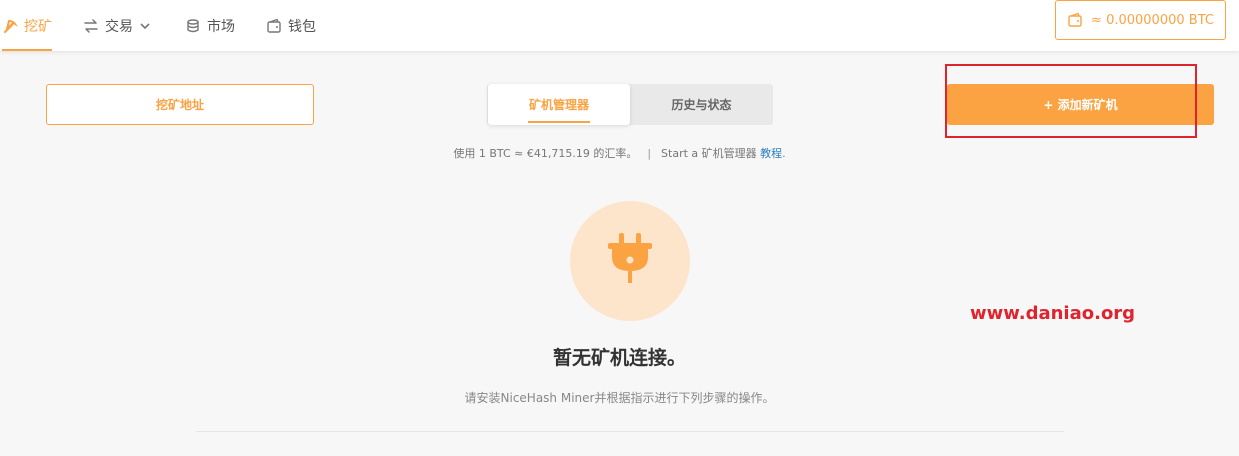  Describe the element at coordinates (180, 104) in the screenshot. I see `mining-address-button: 挖矿地址` at that location.